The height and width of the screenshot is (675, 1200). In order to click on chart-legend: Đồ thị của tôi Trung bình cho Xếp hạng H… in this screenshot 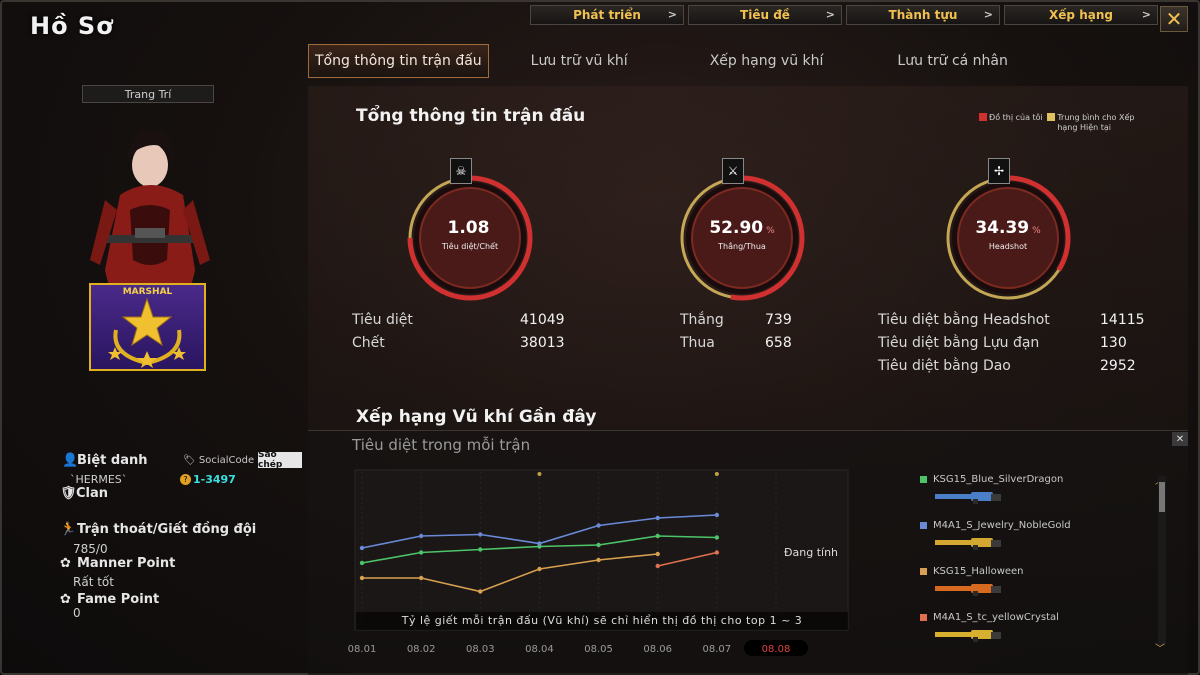, I will do `click(1059, 123)`.